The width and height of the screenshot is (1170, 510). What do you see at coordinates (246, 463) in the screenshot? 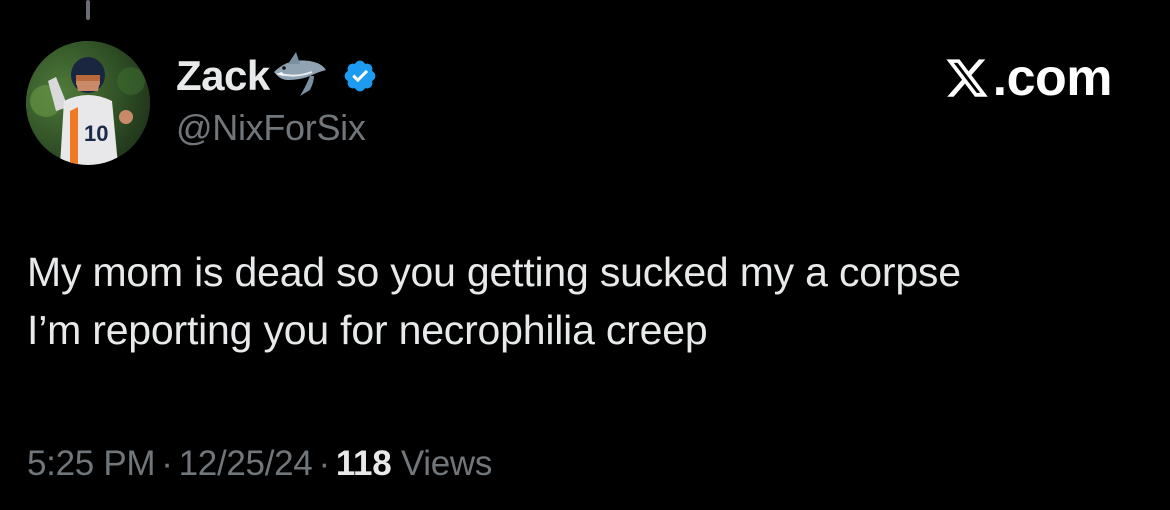
I see `tweet-date: 12/25/24` at bounding box center [246, 463].